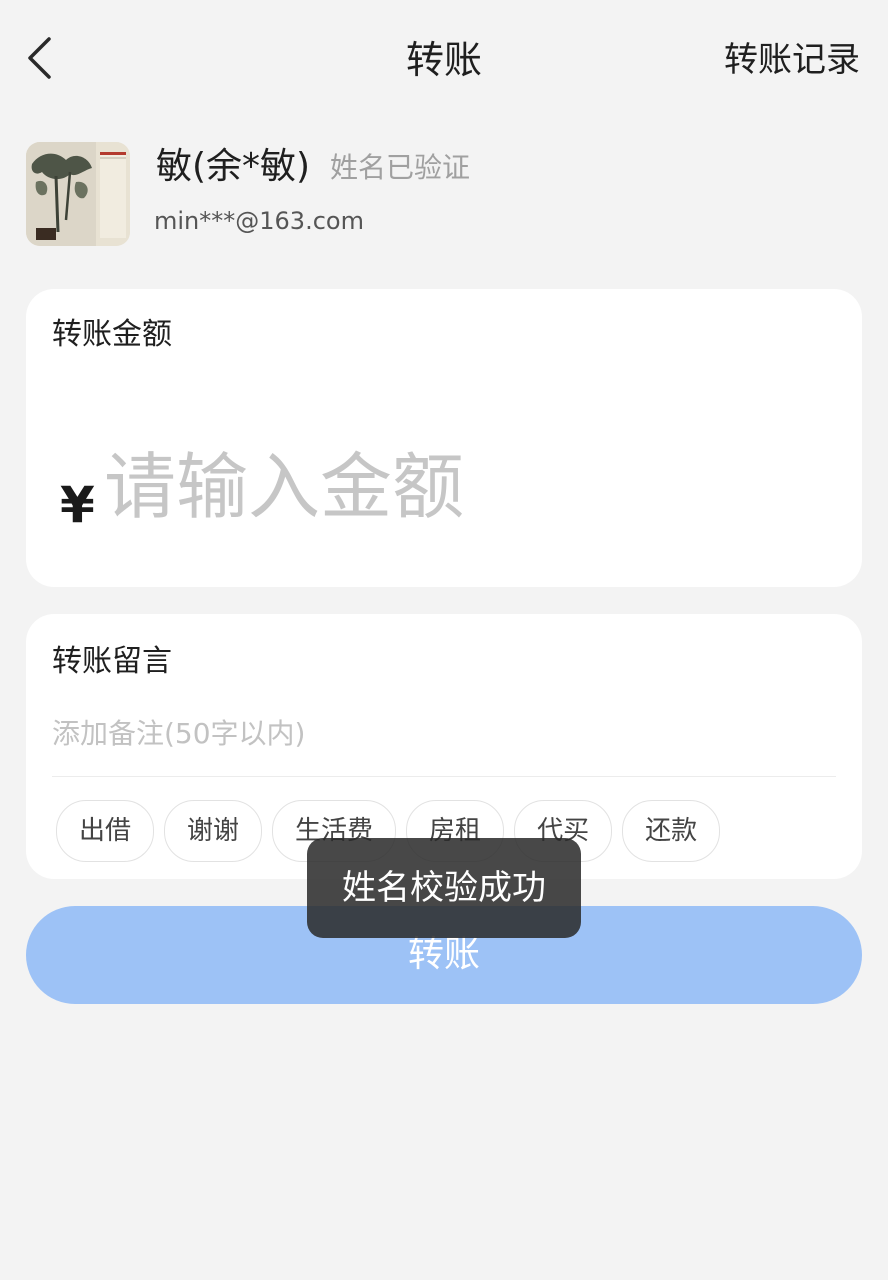  I want to click on amount-label: 转账金额, so click(112, 334).